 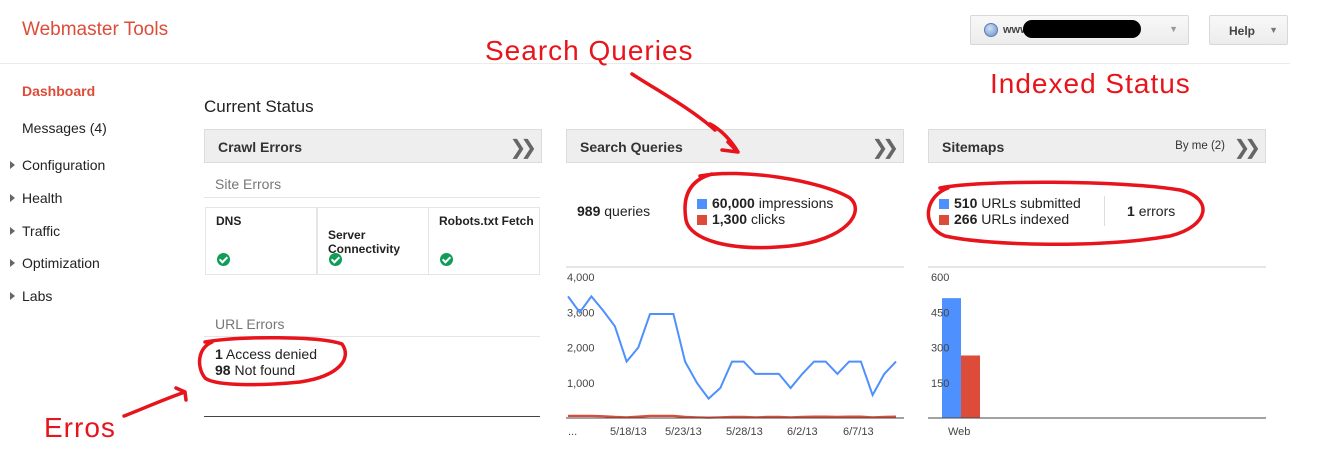 What do you see at coordinates (685, 113) in the screenshot?
I see `annotation-arrow-queries` at bounding box center [685, 113].